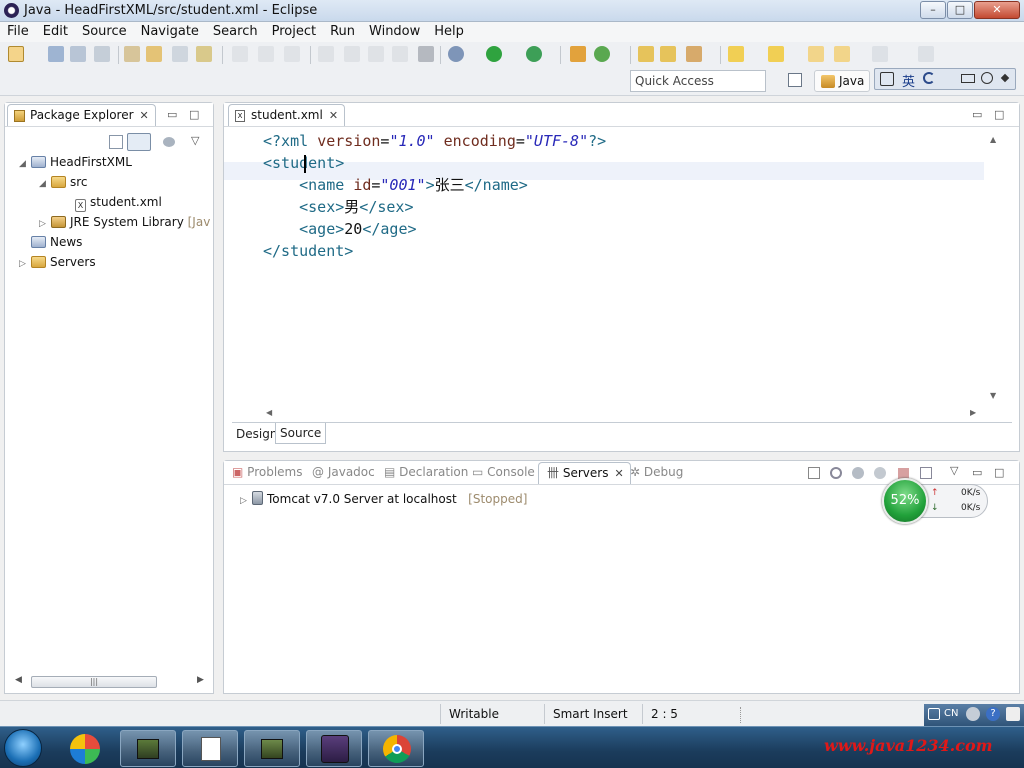 The height and width of the screenshot is (768, 1024). Describe the element at coordinates (858, 473) in the screenshot. I see `start-server-icon` at that location.